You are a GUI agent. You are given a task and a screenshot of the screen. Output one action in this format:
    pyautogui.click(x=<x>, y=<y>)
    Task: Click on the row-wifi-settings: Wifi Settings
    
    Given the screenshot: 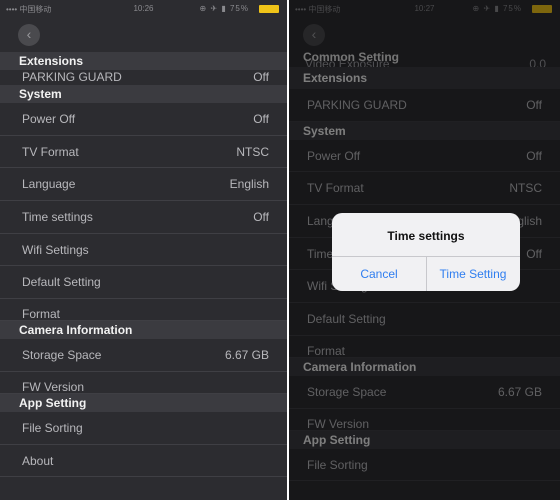 What is the action you would take?
    pyautogui.click(x=143, y=250)
    